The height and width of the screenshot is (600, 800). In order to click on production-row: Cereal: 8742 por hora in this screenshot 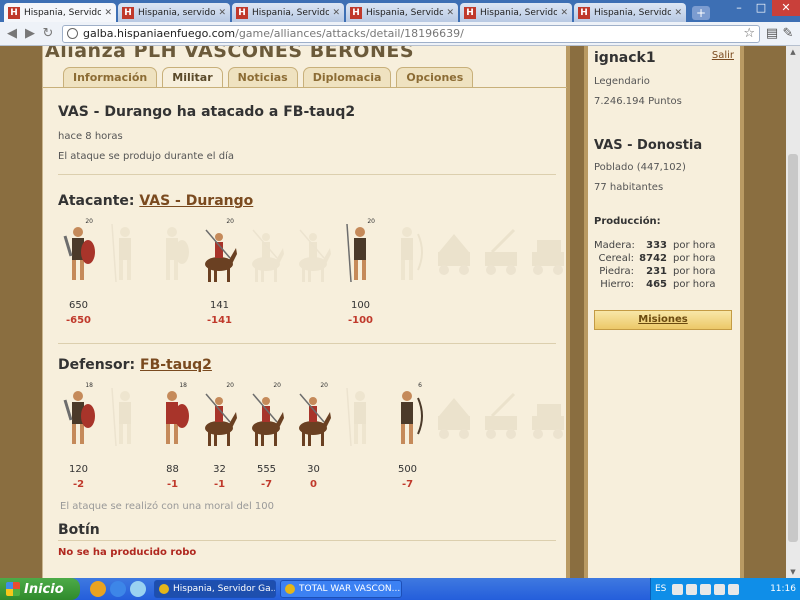, I will do `click(669, 259)`.